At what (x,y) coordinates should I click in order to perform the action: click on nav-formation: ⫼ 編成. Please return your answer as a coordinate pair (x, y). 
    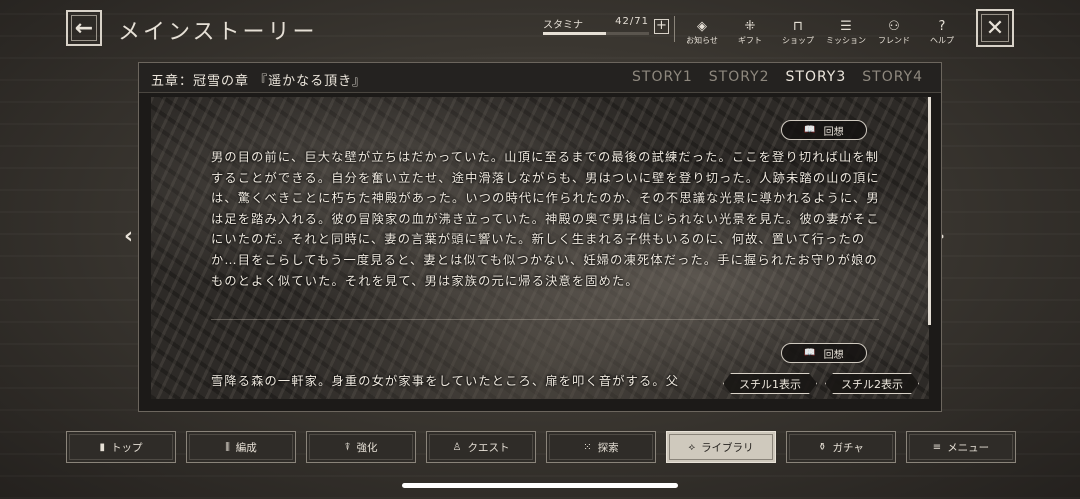
    Looking at the image, I should click on (241, 447).